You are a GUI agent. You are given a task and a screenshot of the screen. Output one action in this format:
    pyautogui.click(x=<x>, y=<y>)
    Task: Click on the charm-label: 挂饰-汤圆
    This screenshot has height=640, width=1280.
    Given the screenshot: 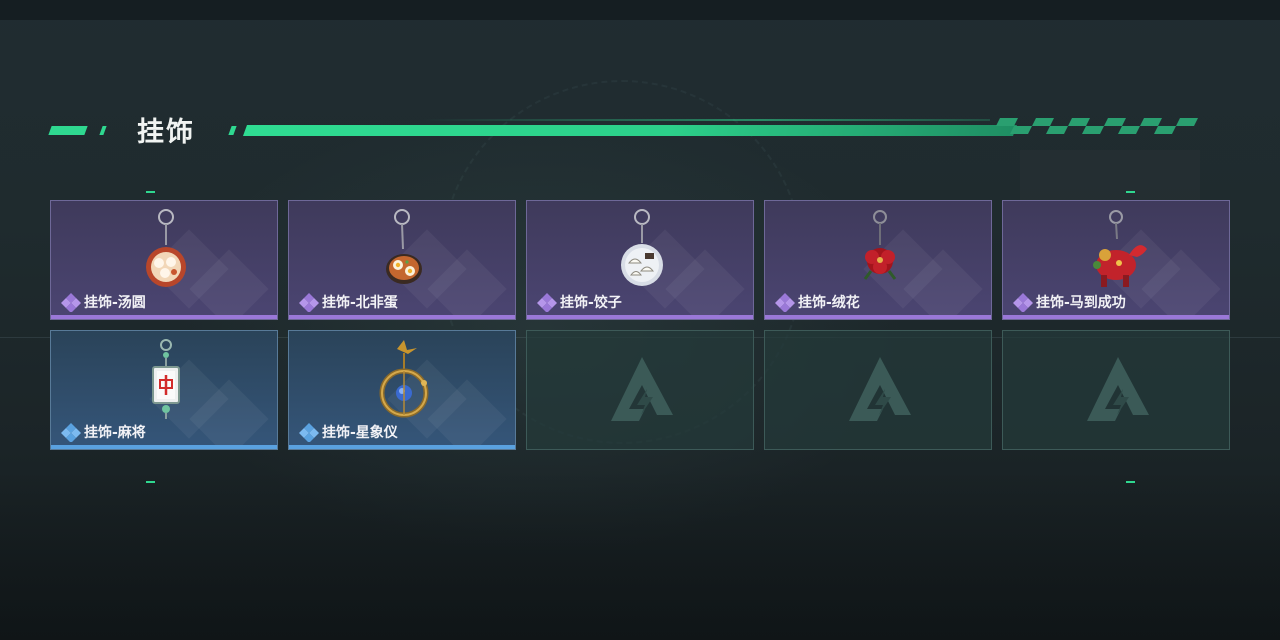 What is the action you would take?
    pyautogui.click(x=103, y=302)
    